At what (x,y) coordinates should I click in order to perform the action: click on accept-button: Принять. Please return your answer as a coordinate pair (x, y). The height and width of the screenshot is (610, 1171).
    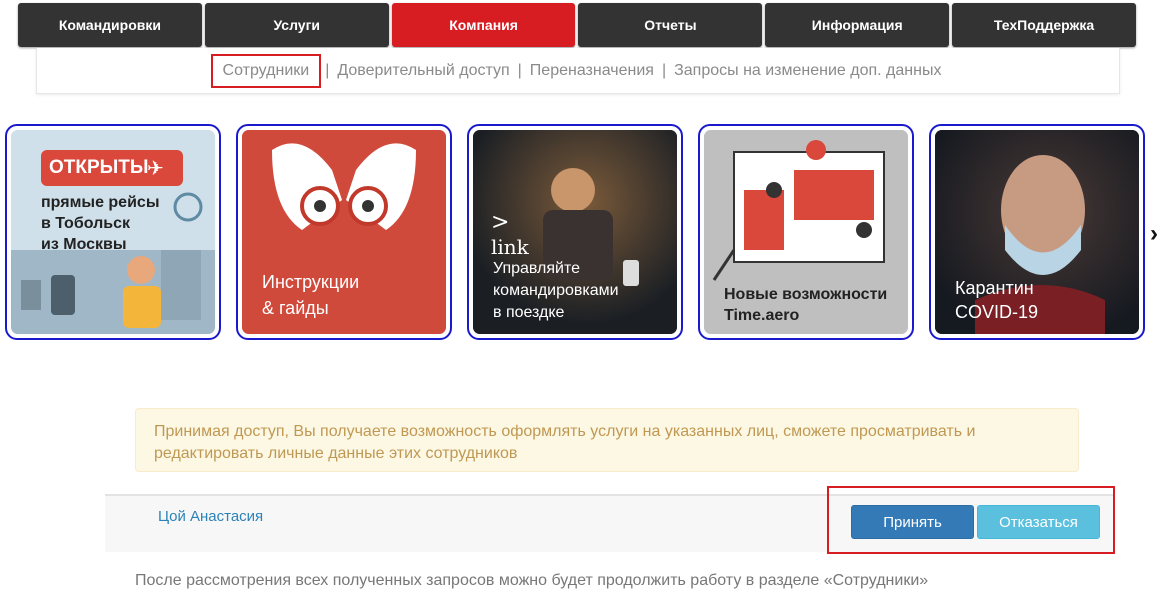
    Looking at the image, I should click on (912, 522).